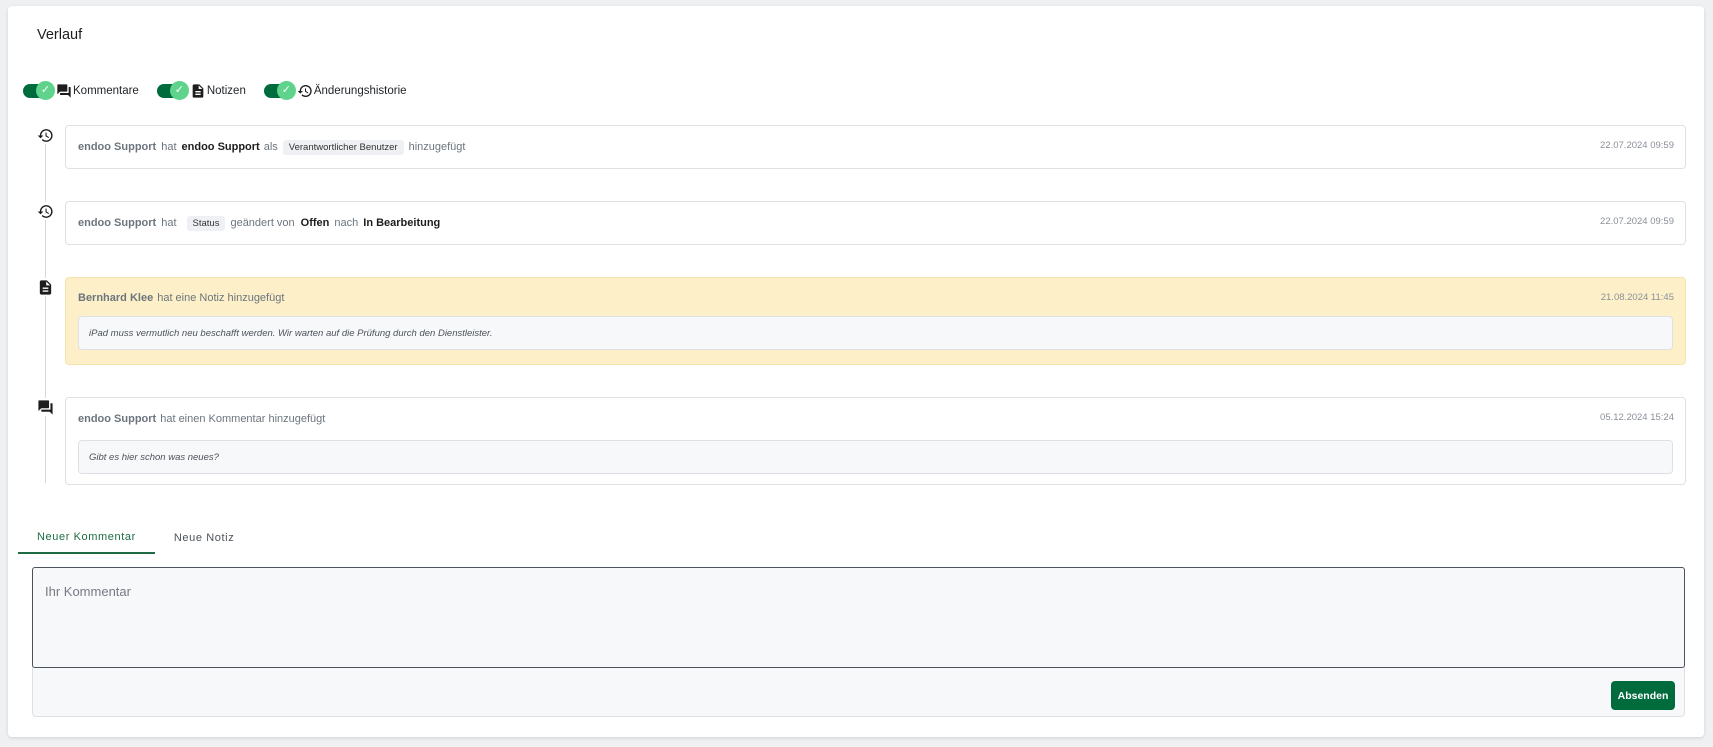 The width and height of the screenshot is (1713, 747). What do you see at coordinates (270, 147) in the screenshot?
I see `entry-word: als` at bounding box center [270, 147].